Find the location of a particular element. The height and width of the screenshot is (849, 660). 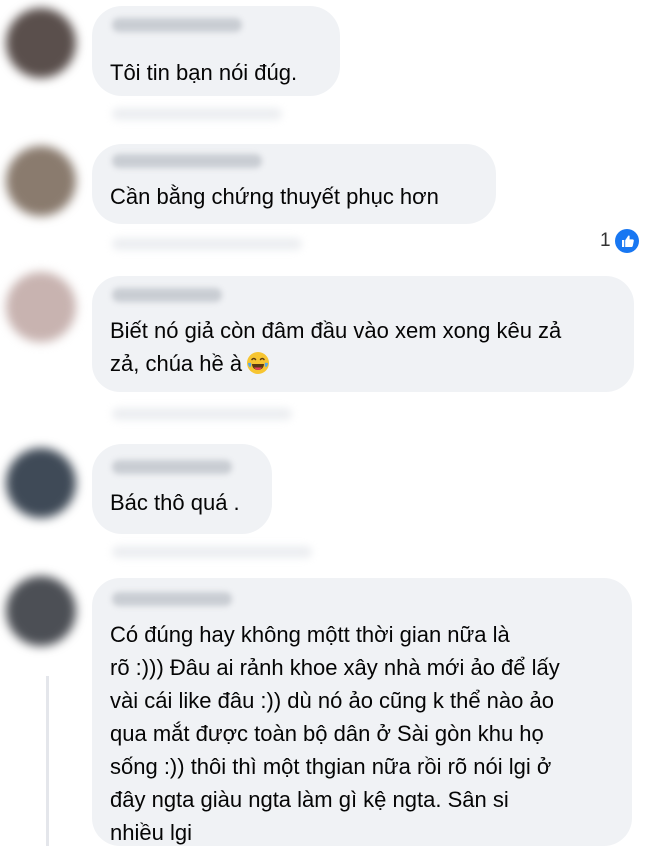

reaction-summary: 1 is located at coordinates (619, 241).